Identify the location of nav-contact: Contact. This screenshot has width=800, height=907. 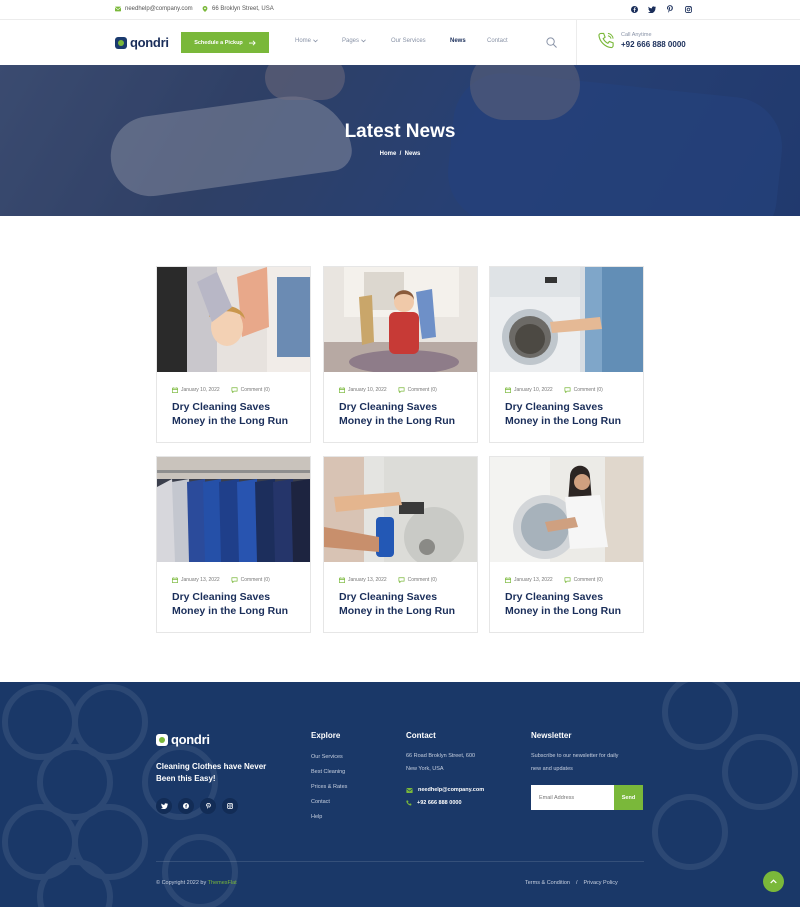
(497, 41).